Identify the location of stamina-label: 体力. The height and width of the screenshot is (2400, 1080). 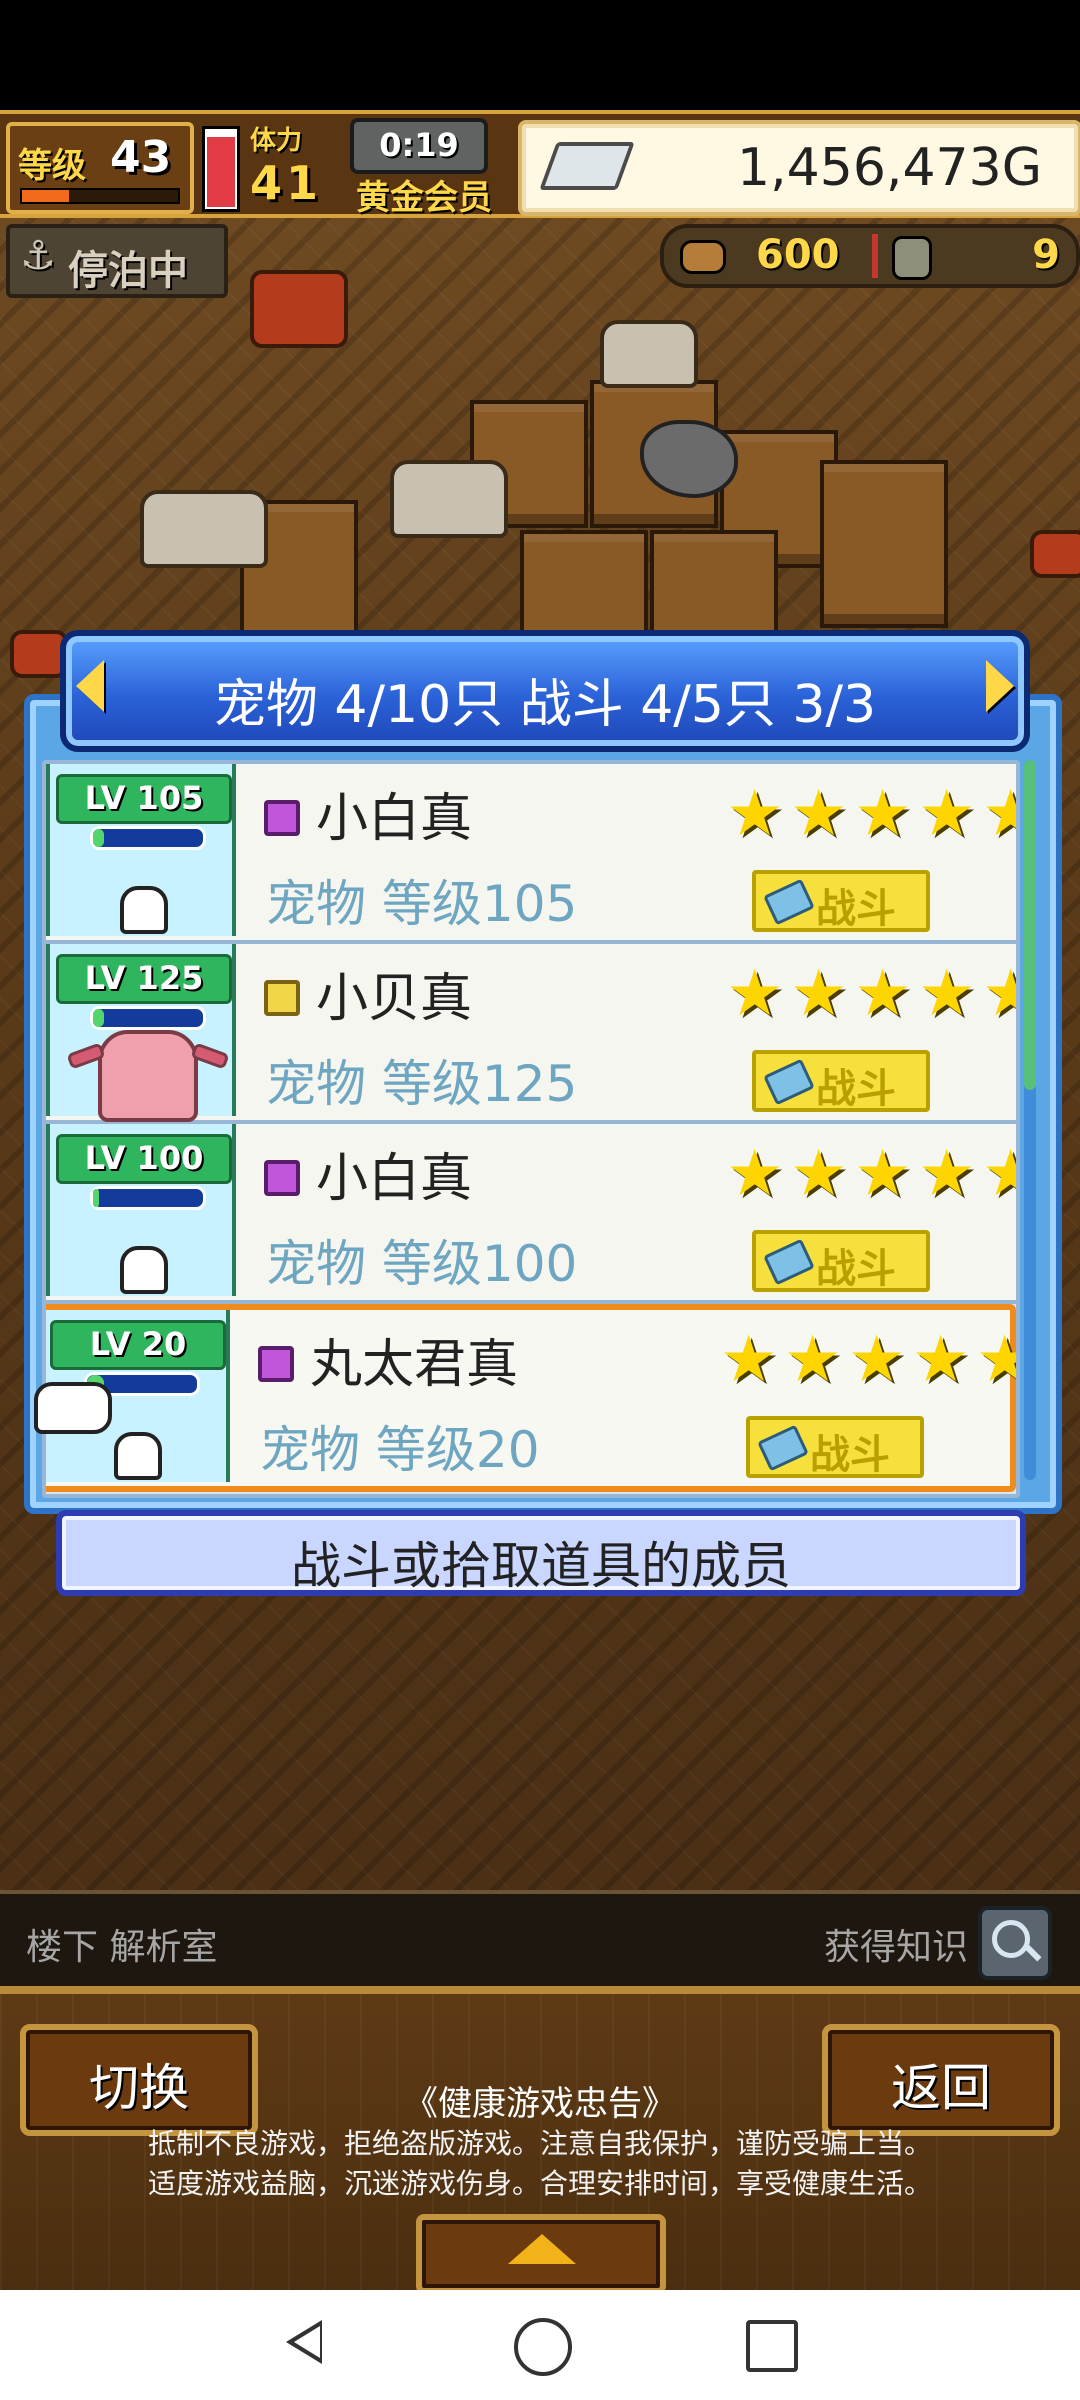
(276, 141).